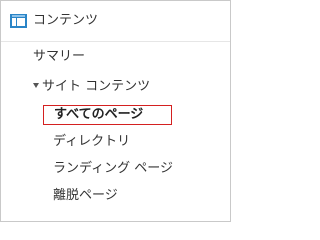  What do you see at coordinates (59, 57) in the screenshot?
I see `nav-item-summary: サマリー` at bounding box center [59, 57].